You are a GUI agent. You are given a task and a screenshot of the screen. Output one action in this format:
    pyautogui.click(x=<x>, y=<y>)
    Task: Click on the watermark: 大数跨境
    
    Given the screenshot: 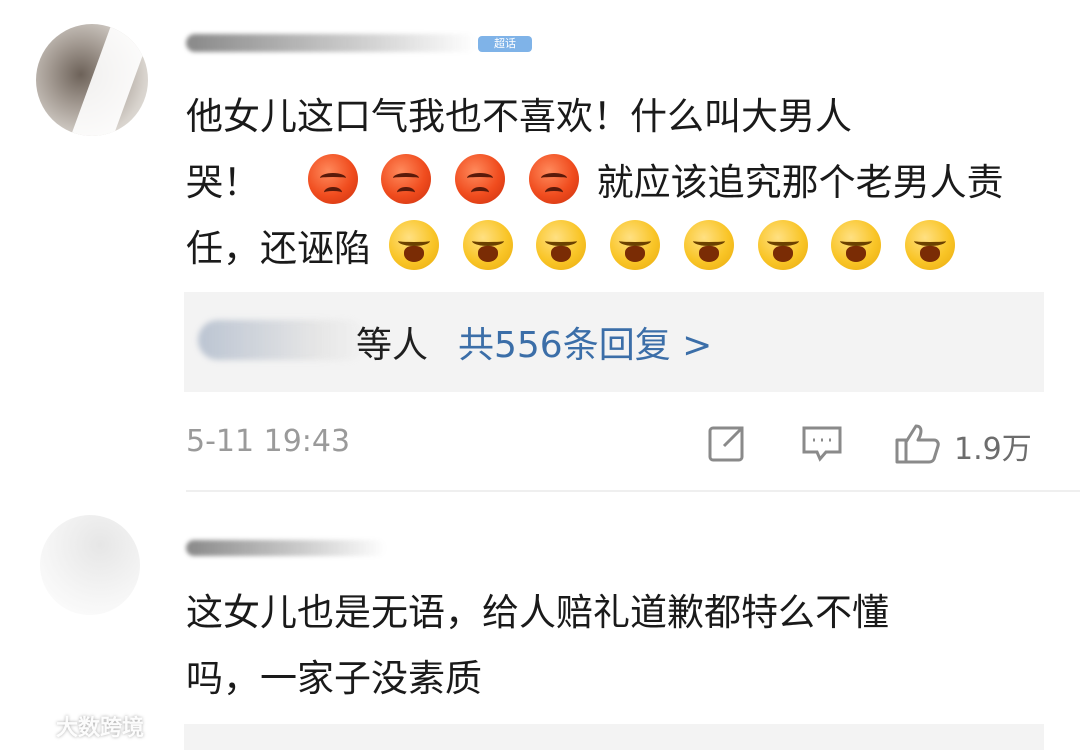 What is the action you would take?
    pyautogui.click(x=77, y=726)
    